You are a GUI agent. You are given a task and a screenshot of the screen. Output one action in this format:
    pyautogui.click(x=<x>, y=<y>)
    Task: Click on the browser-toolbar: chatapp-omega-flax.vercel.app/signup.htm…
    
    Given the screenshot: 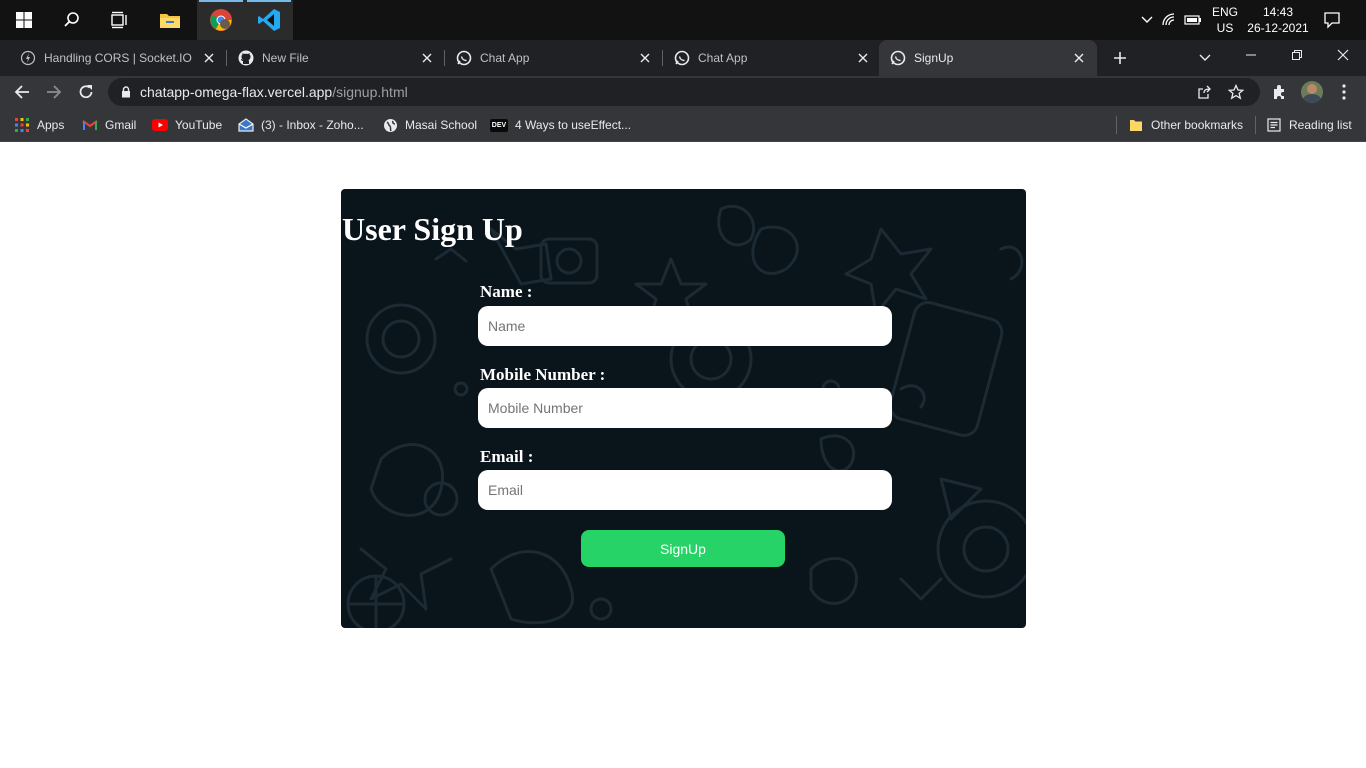 What is the action you would take?
    pyautogui.click(x=683, y=92)
    